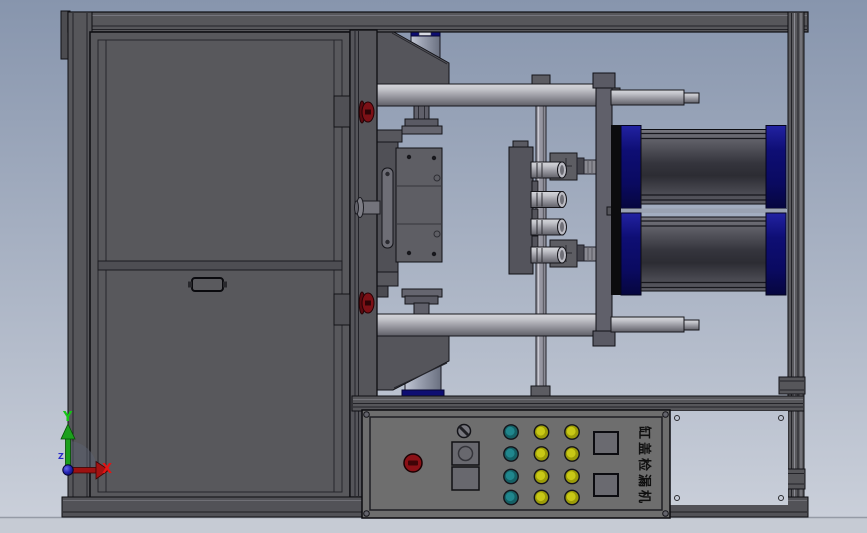 This screenshot has height=533, width=867. I want to click on panel-button-a, so click(606, 443).